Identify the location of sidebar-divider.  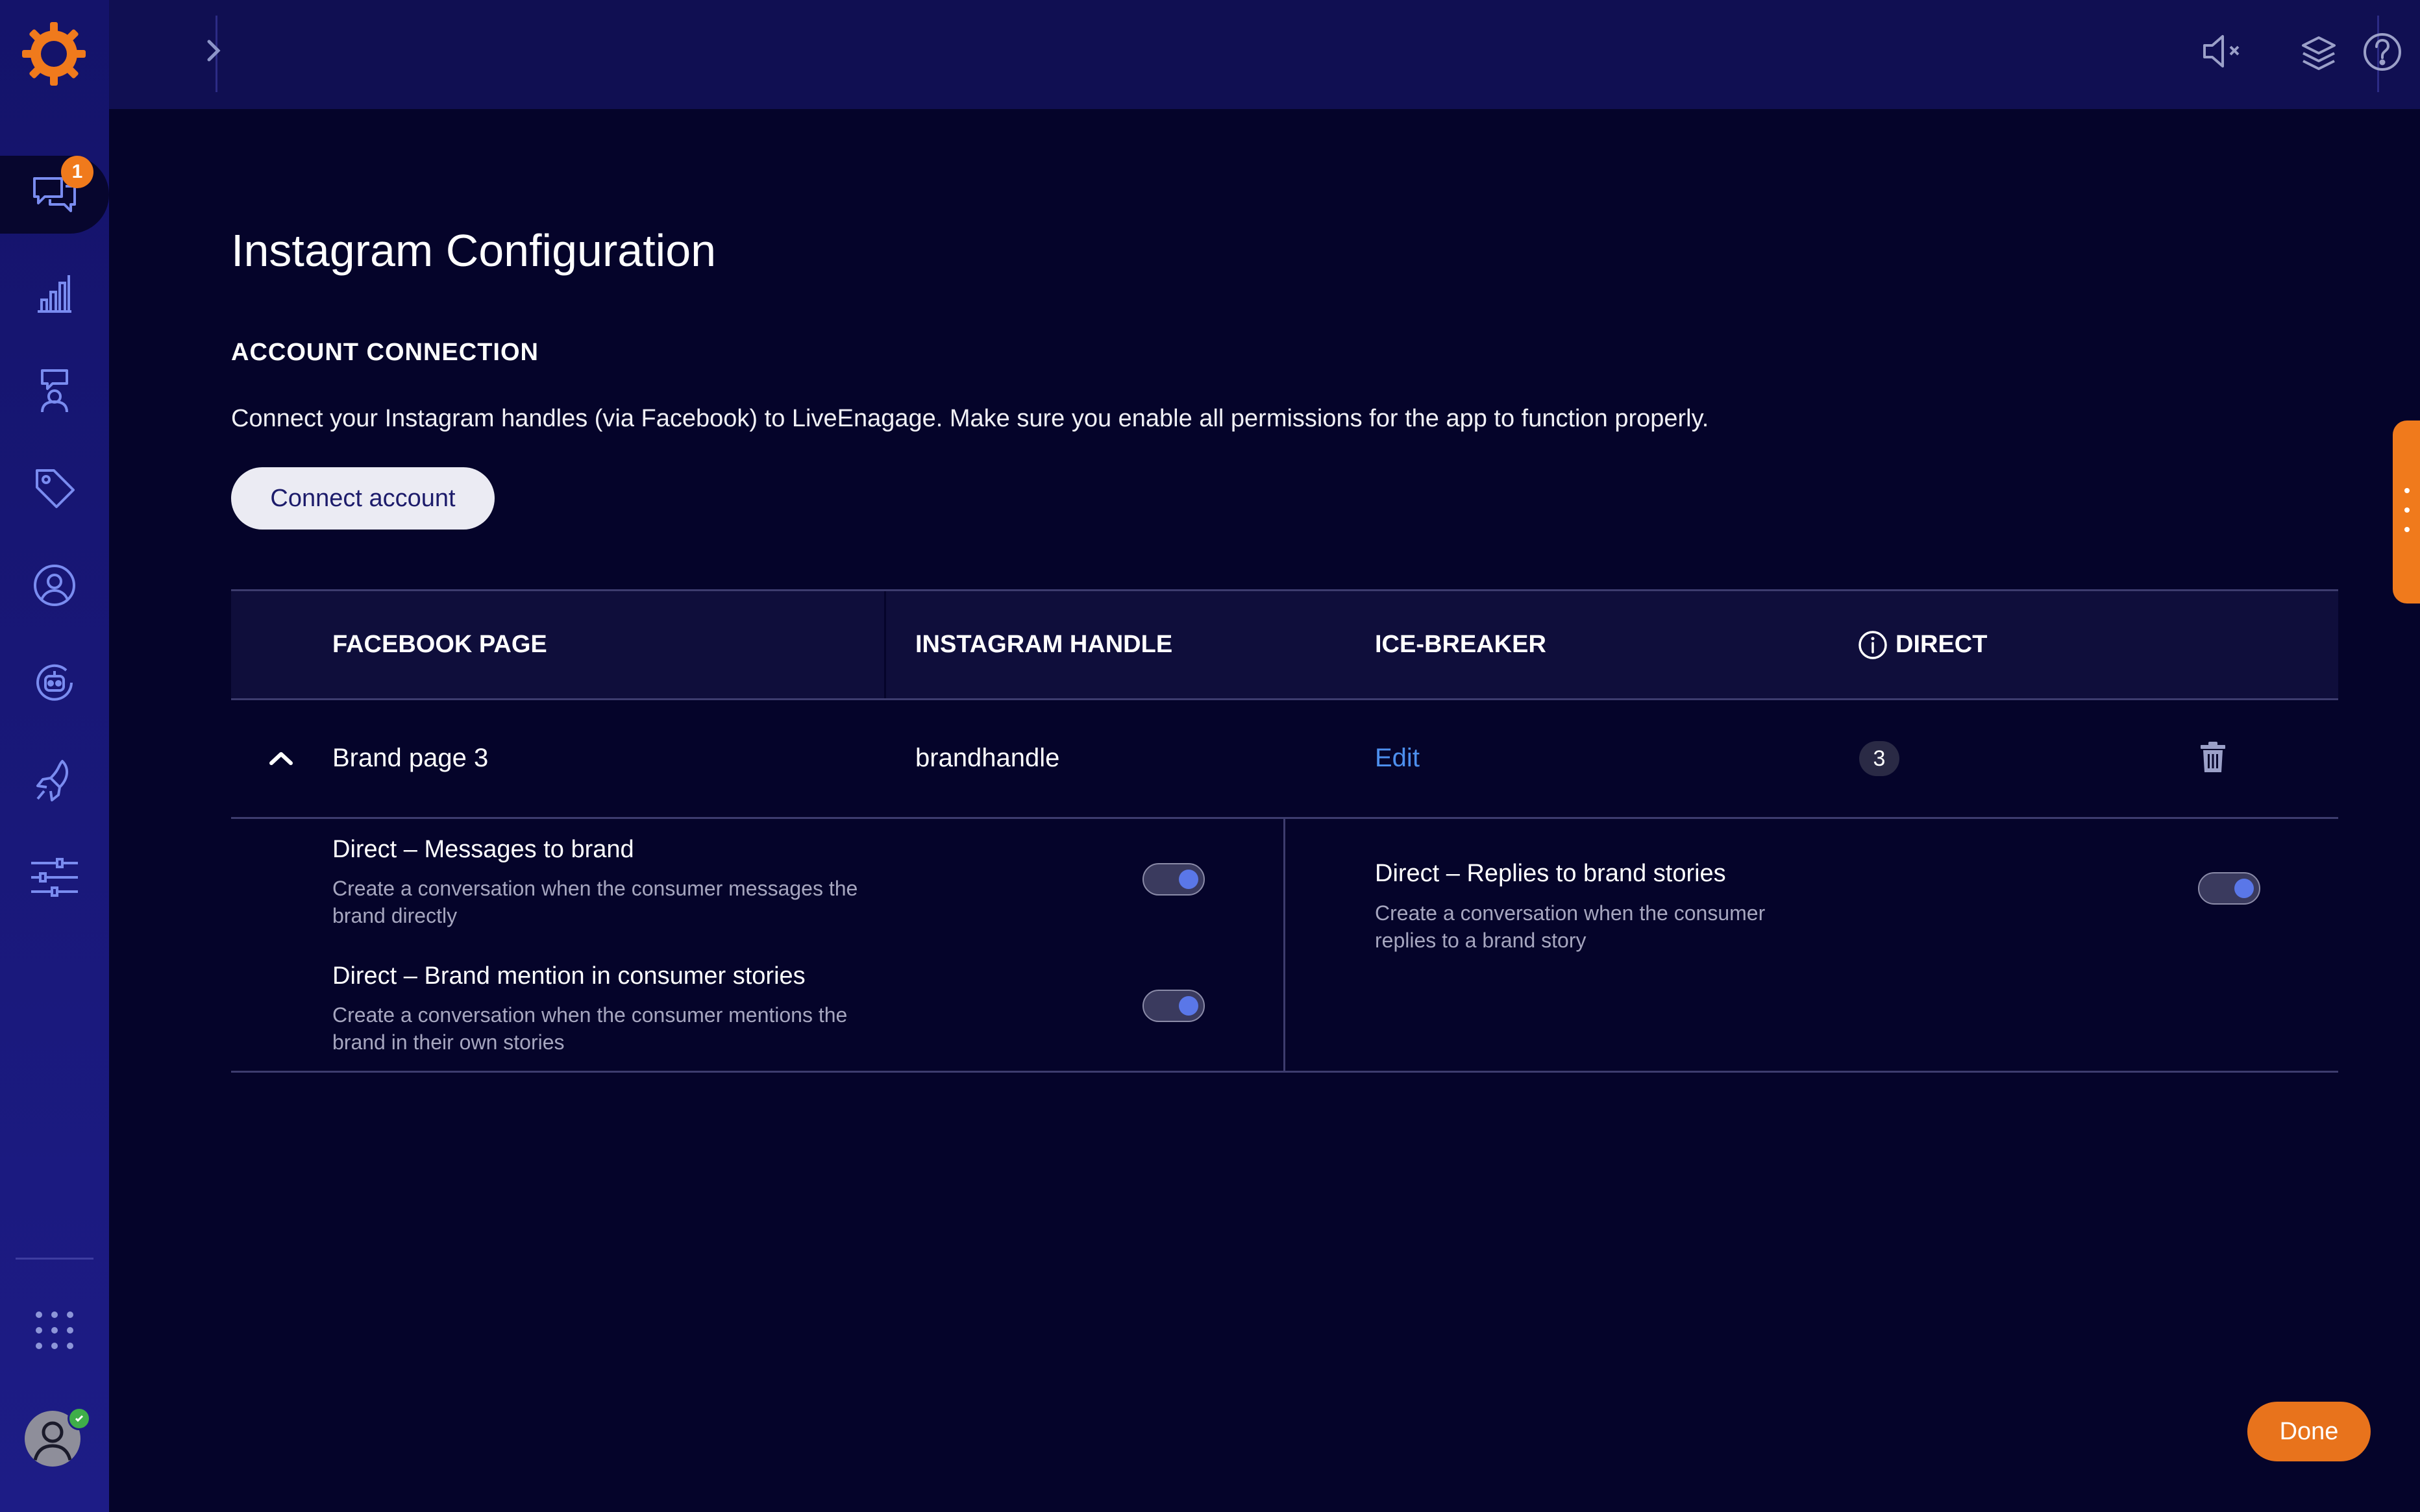
(55, 1259).